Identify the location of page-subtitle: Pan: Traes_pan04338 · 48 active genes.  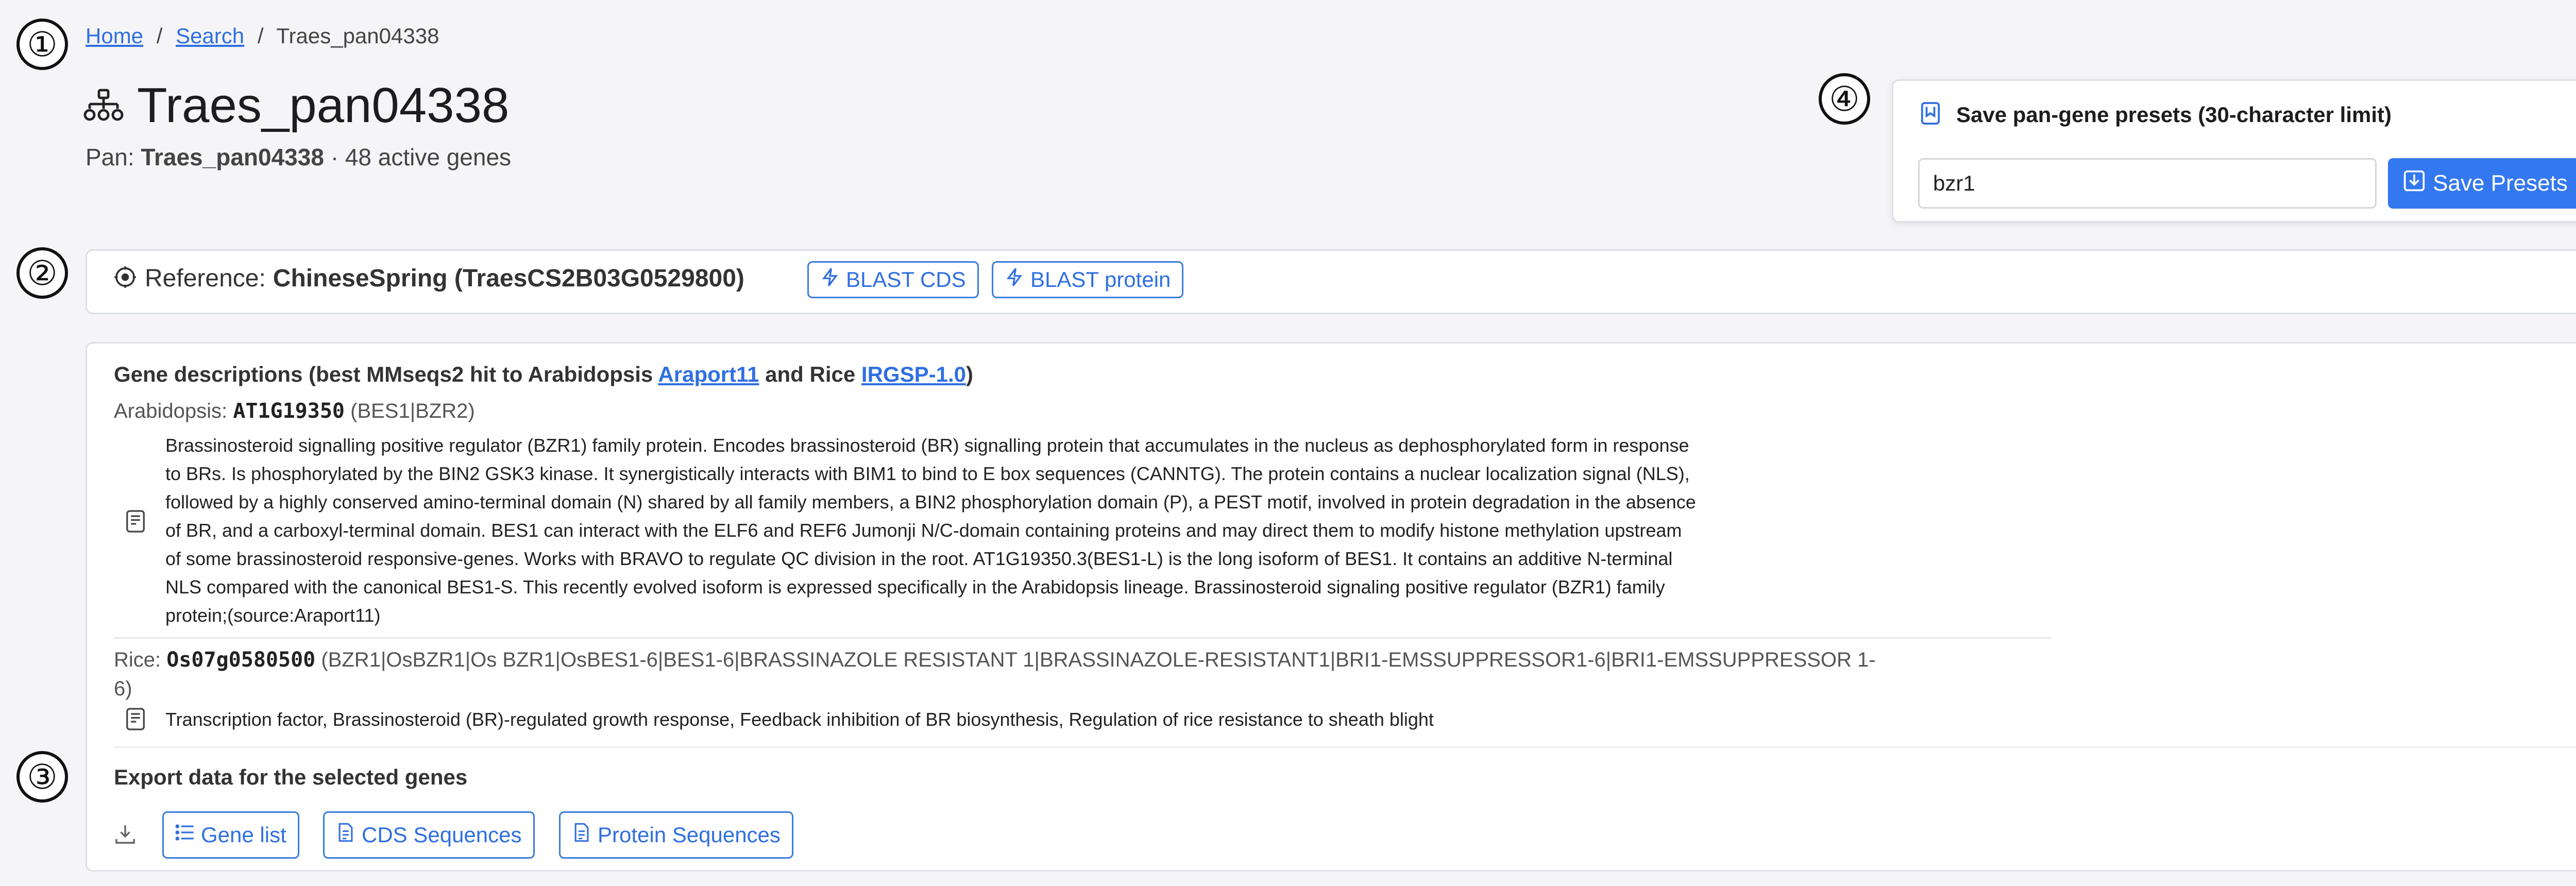
(298, 157).